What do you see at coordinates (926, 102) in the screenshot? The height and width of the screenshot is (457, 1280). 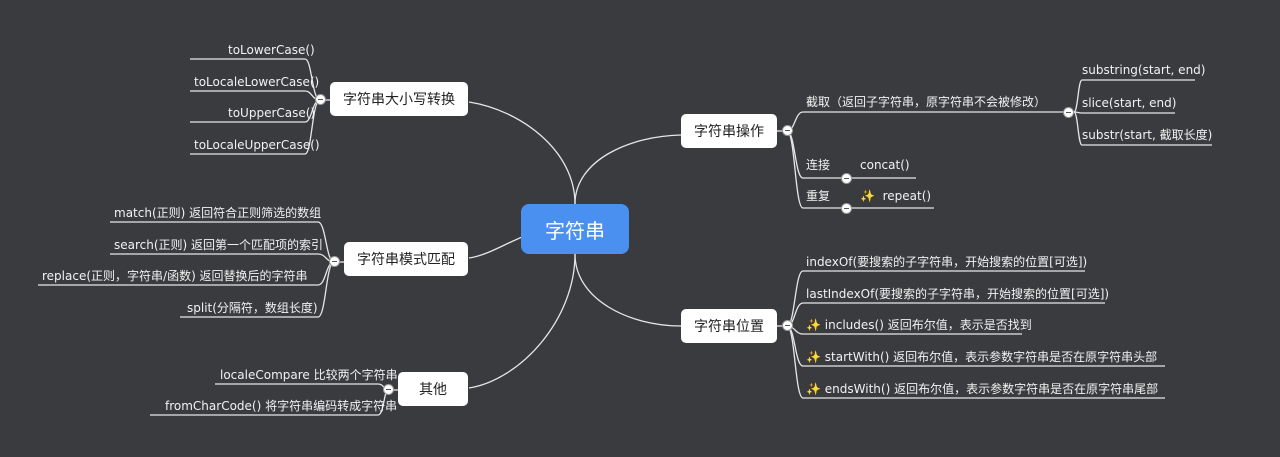 I see `node-substring-cut: 截取（返回子字符串，原字符串不会被修改）` at bounding box center [926, 102].